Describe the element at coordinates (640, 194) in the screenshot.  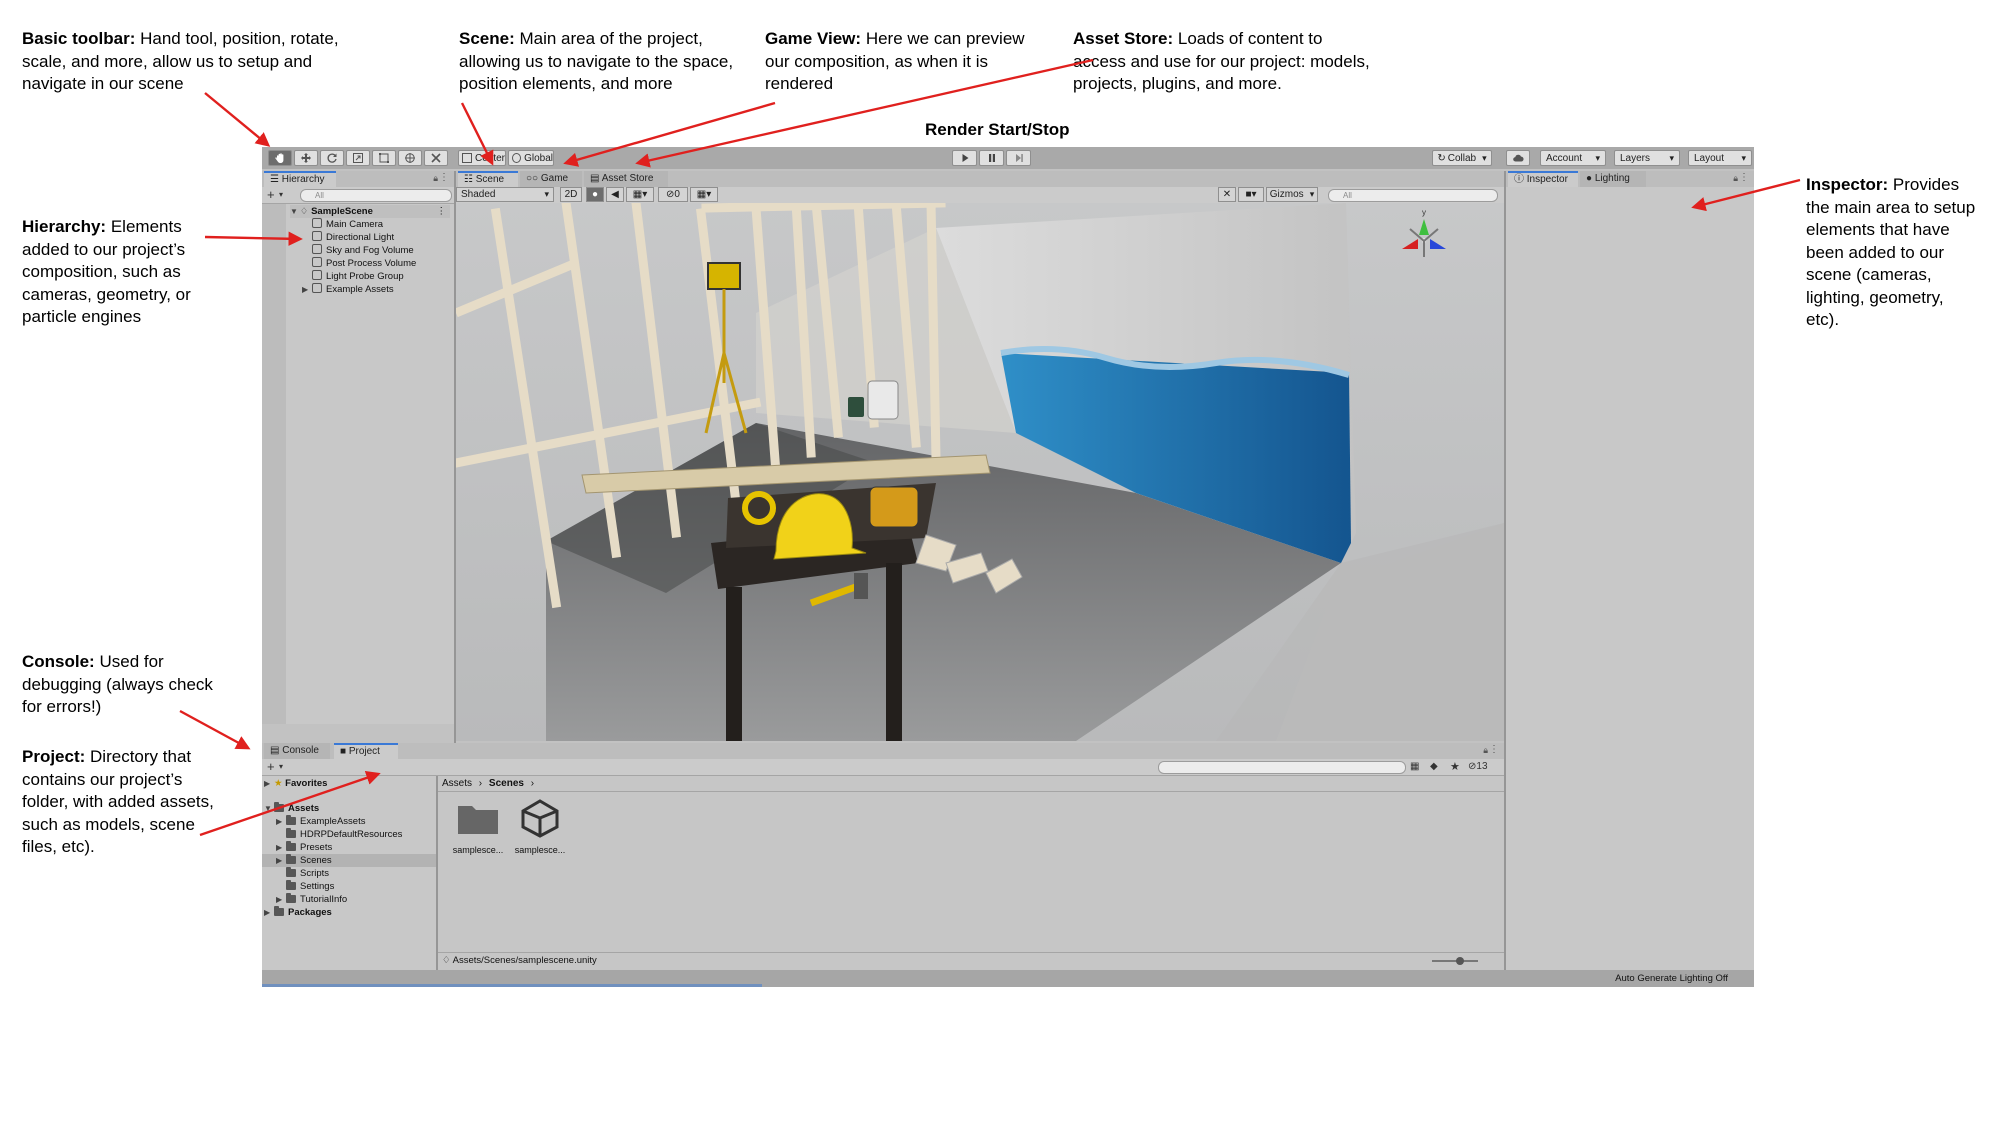
I see `effects-toggle-icon: ▦▾` at that location.